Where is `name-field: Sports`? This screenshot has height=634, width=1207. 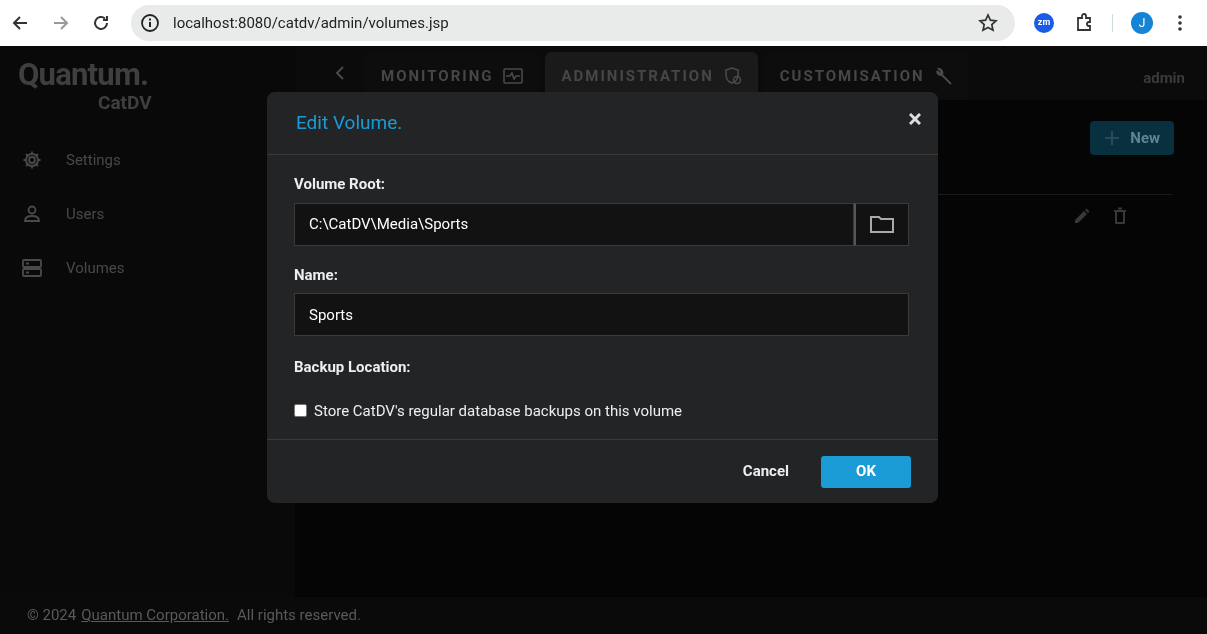 name-field: Sports is located at coordinates (601, 314).